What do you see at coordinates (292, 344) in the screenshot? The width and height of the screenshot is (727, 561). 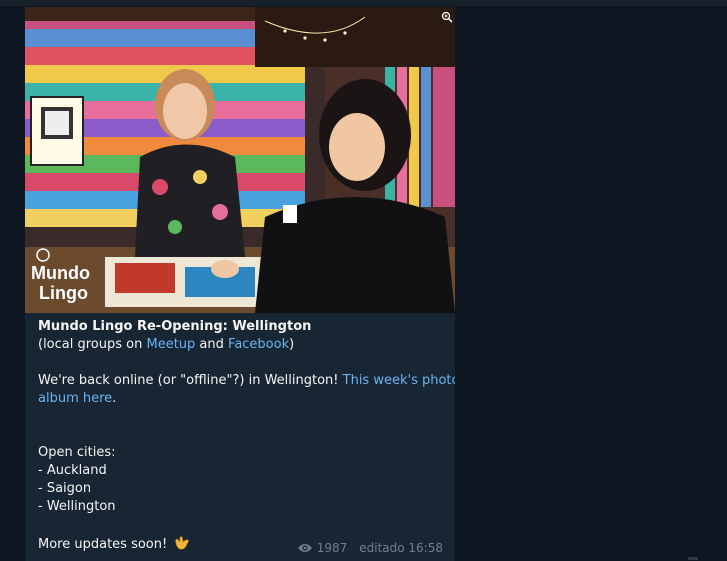 I see `groups-suffix: )` at bounding box center [292, 344].